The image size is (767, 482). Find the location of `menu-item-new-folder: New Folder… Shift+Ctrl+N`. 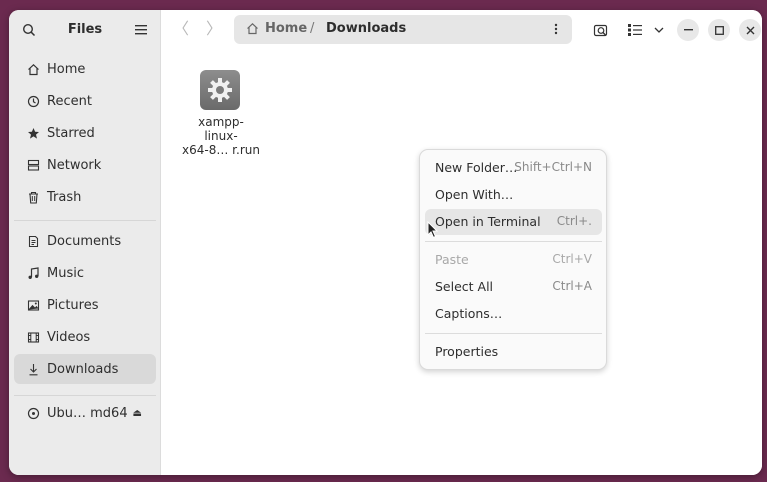

menu-item-new-folder: New Folder… Shift+Ctrl+N is located at coordinates (513, 168).